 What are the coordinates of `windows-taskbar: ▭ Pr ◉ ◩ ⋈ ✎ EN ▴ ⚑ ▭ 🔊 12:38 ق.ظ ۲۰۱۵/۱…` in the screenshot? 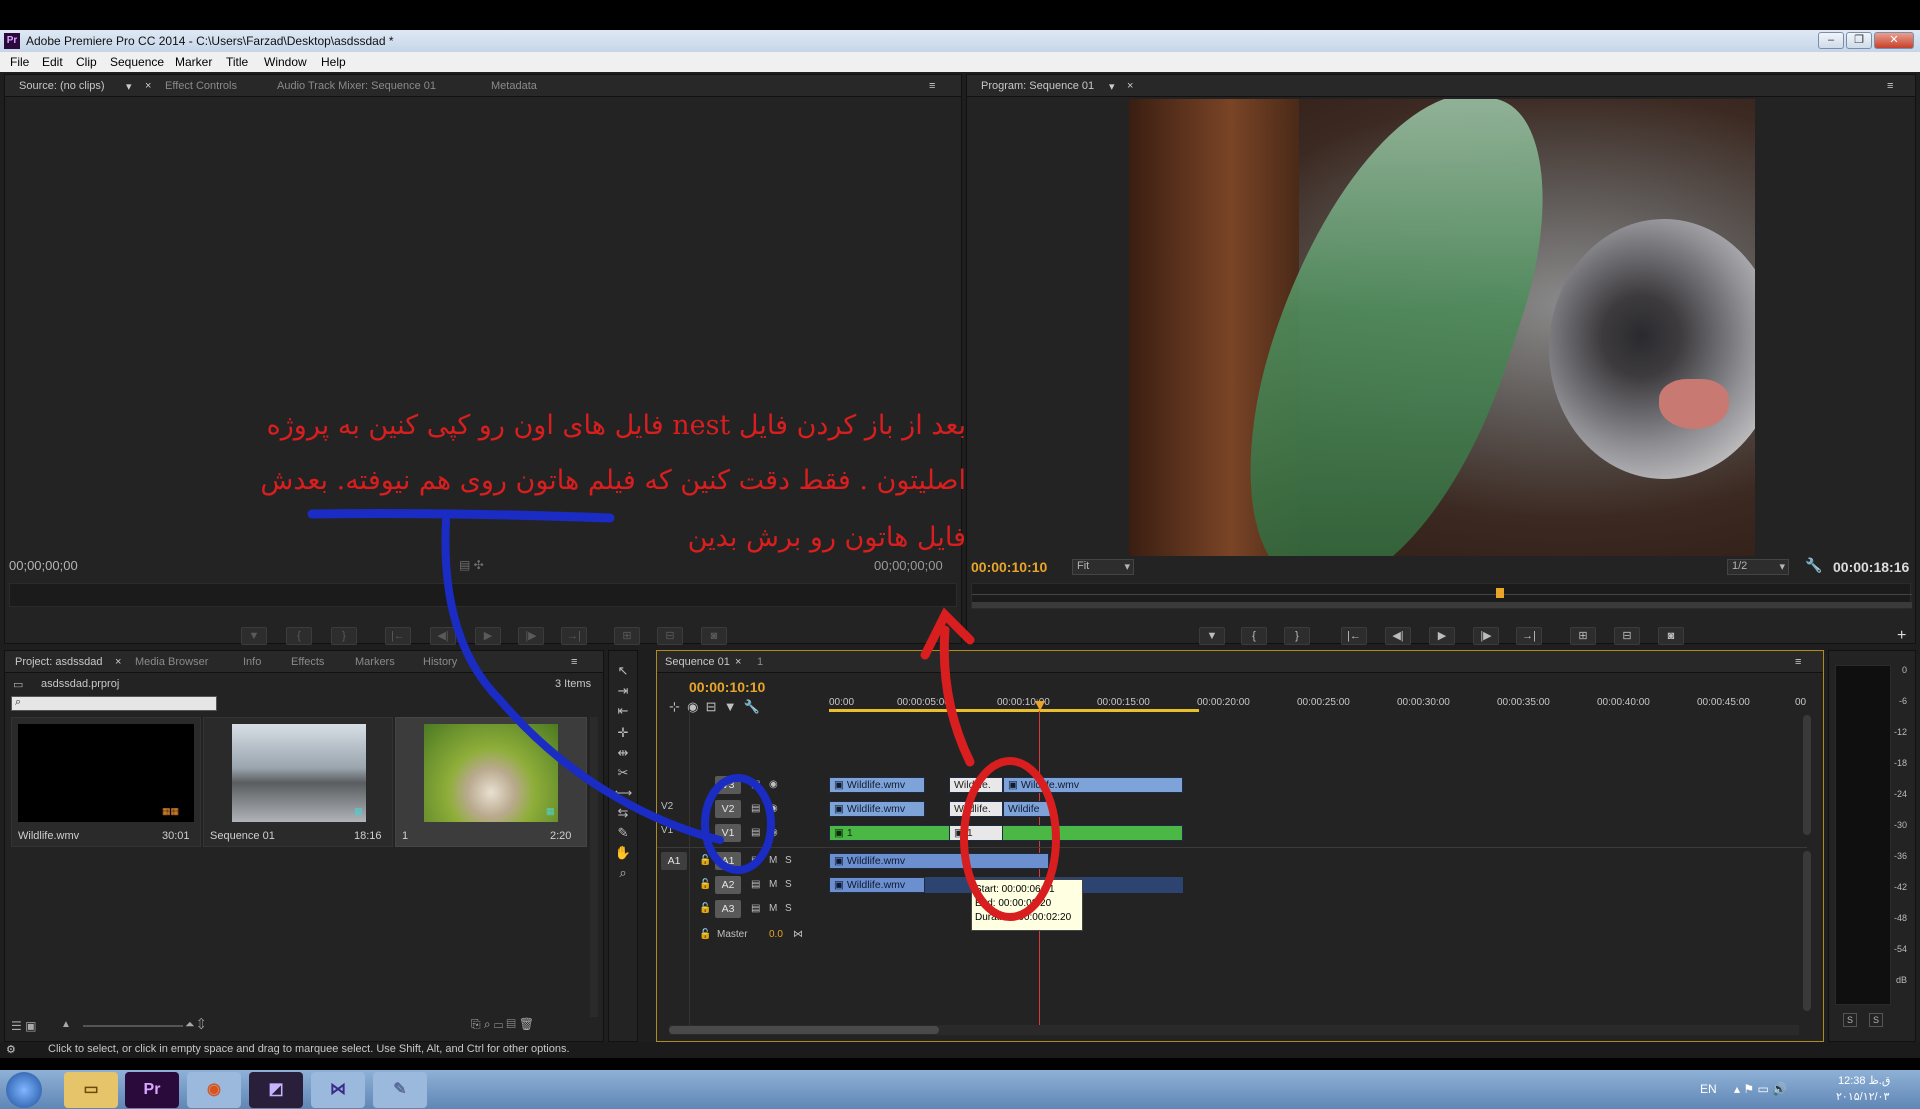 It's located at (960, 1089).